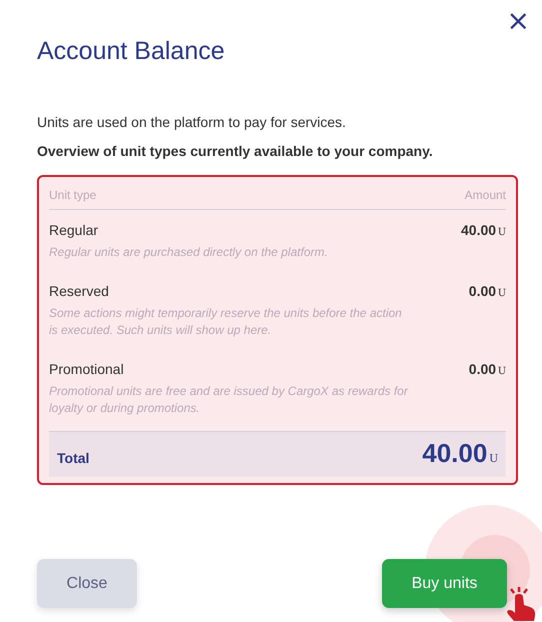 This screenshot has width=542, height=622. Describe the element at coordinates (87, 369) in the screenshot. I see `unit-type-name: Promotional` at that location.